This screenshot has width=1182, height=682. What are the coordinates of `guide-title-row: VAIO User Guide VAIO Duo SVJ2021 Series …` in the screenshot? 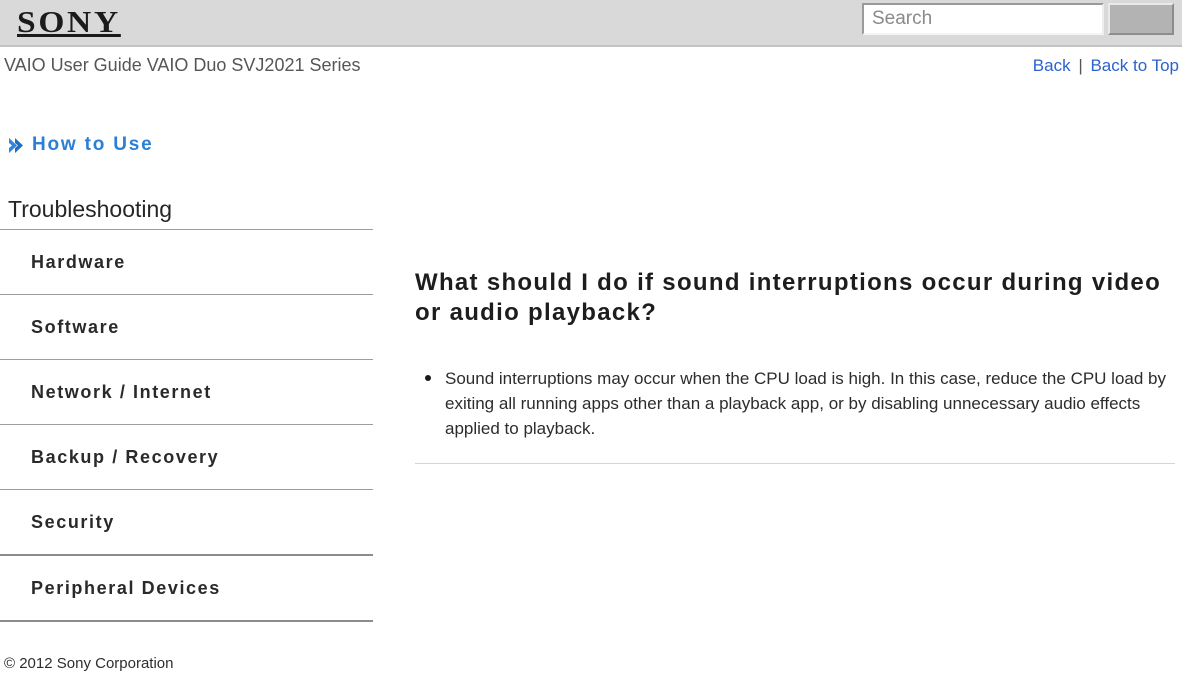 It's located at (591, 68).